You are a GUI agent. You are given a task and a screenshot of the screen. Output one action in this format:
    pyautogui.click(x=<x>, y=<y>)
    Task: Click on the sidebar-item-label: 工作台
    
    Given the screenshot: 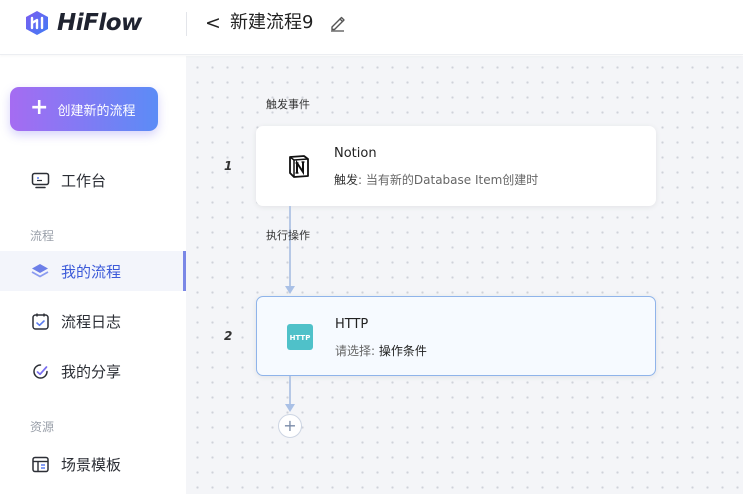 What is the action you would take?
    pyautogui.click(x=84, y=180)
    